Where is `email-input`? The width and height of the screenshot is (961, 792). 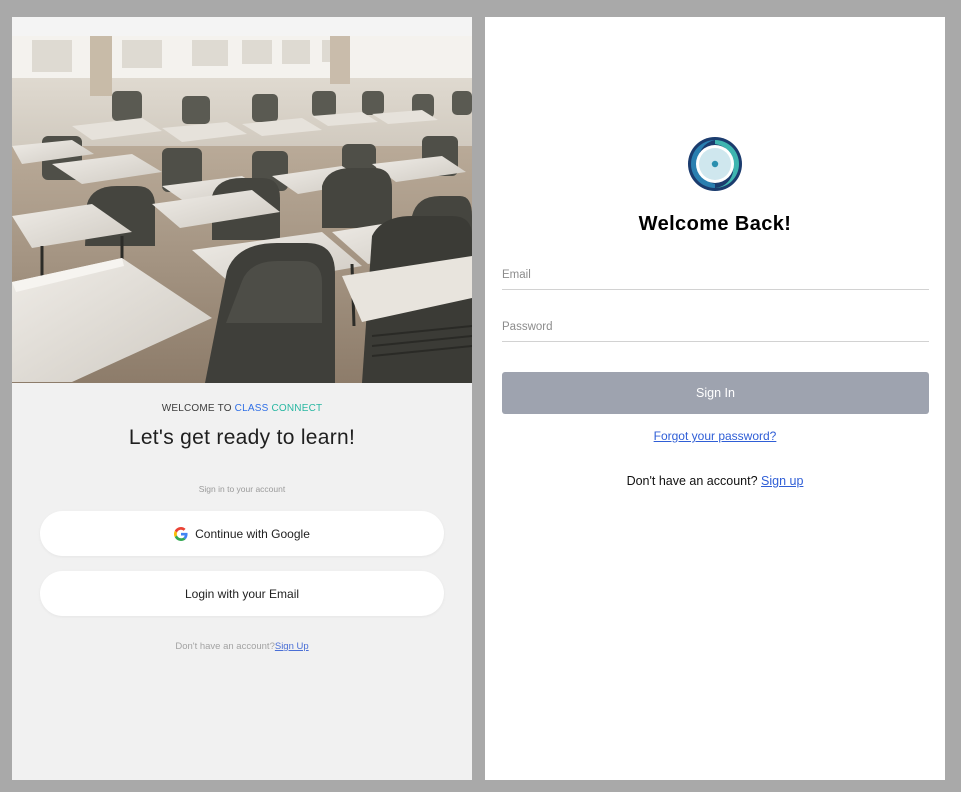 email-input is located at coordinates (715, 275).